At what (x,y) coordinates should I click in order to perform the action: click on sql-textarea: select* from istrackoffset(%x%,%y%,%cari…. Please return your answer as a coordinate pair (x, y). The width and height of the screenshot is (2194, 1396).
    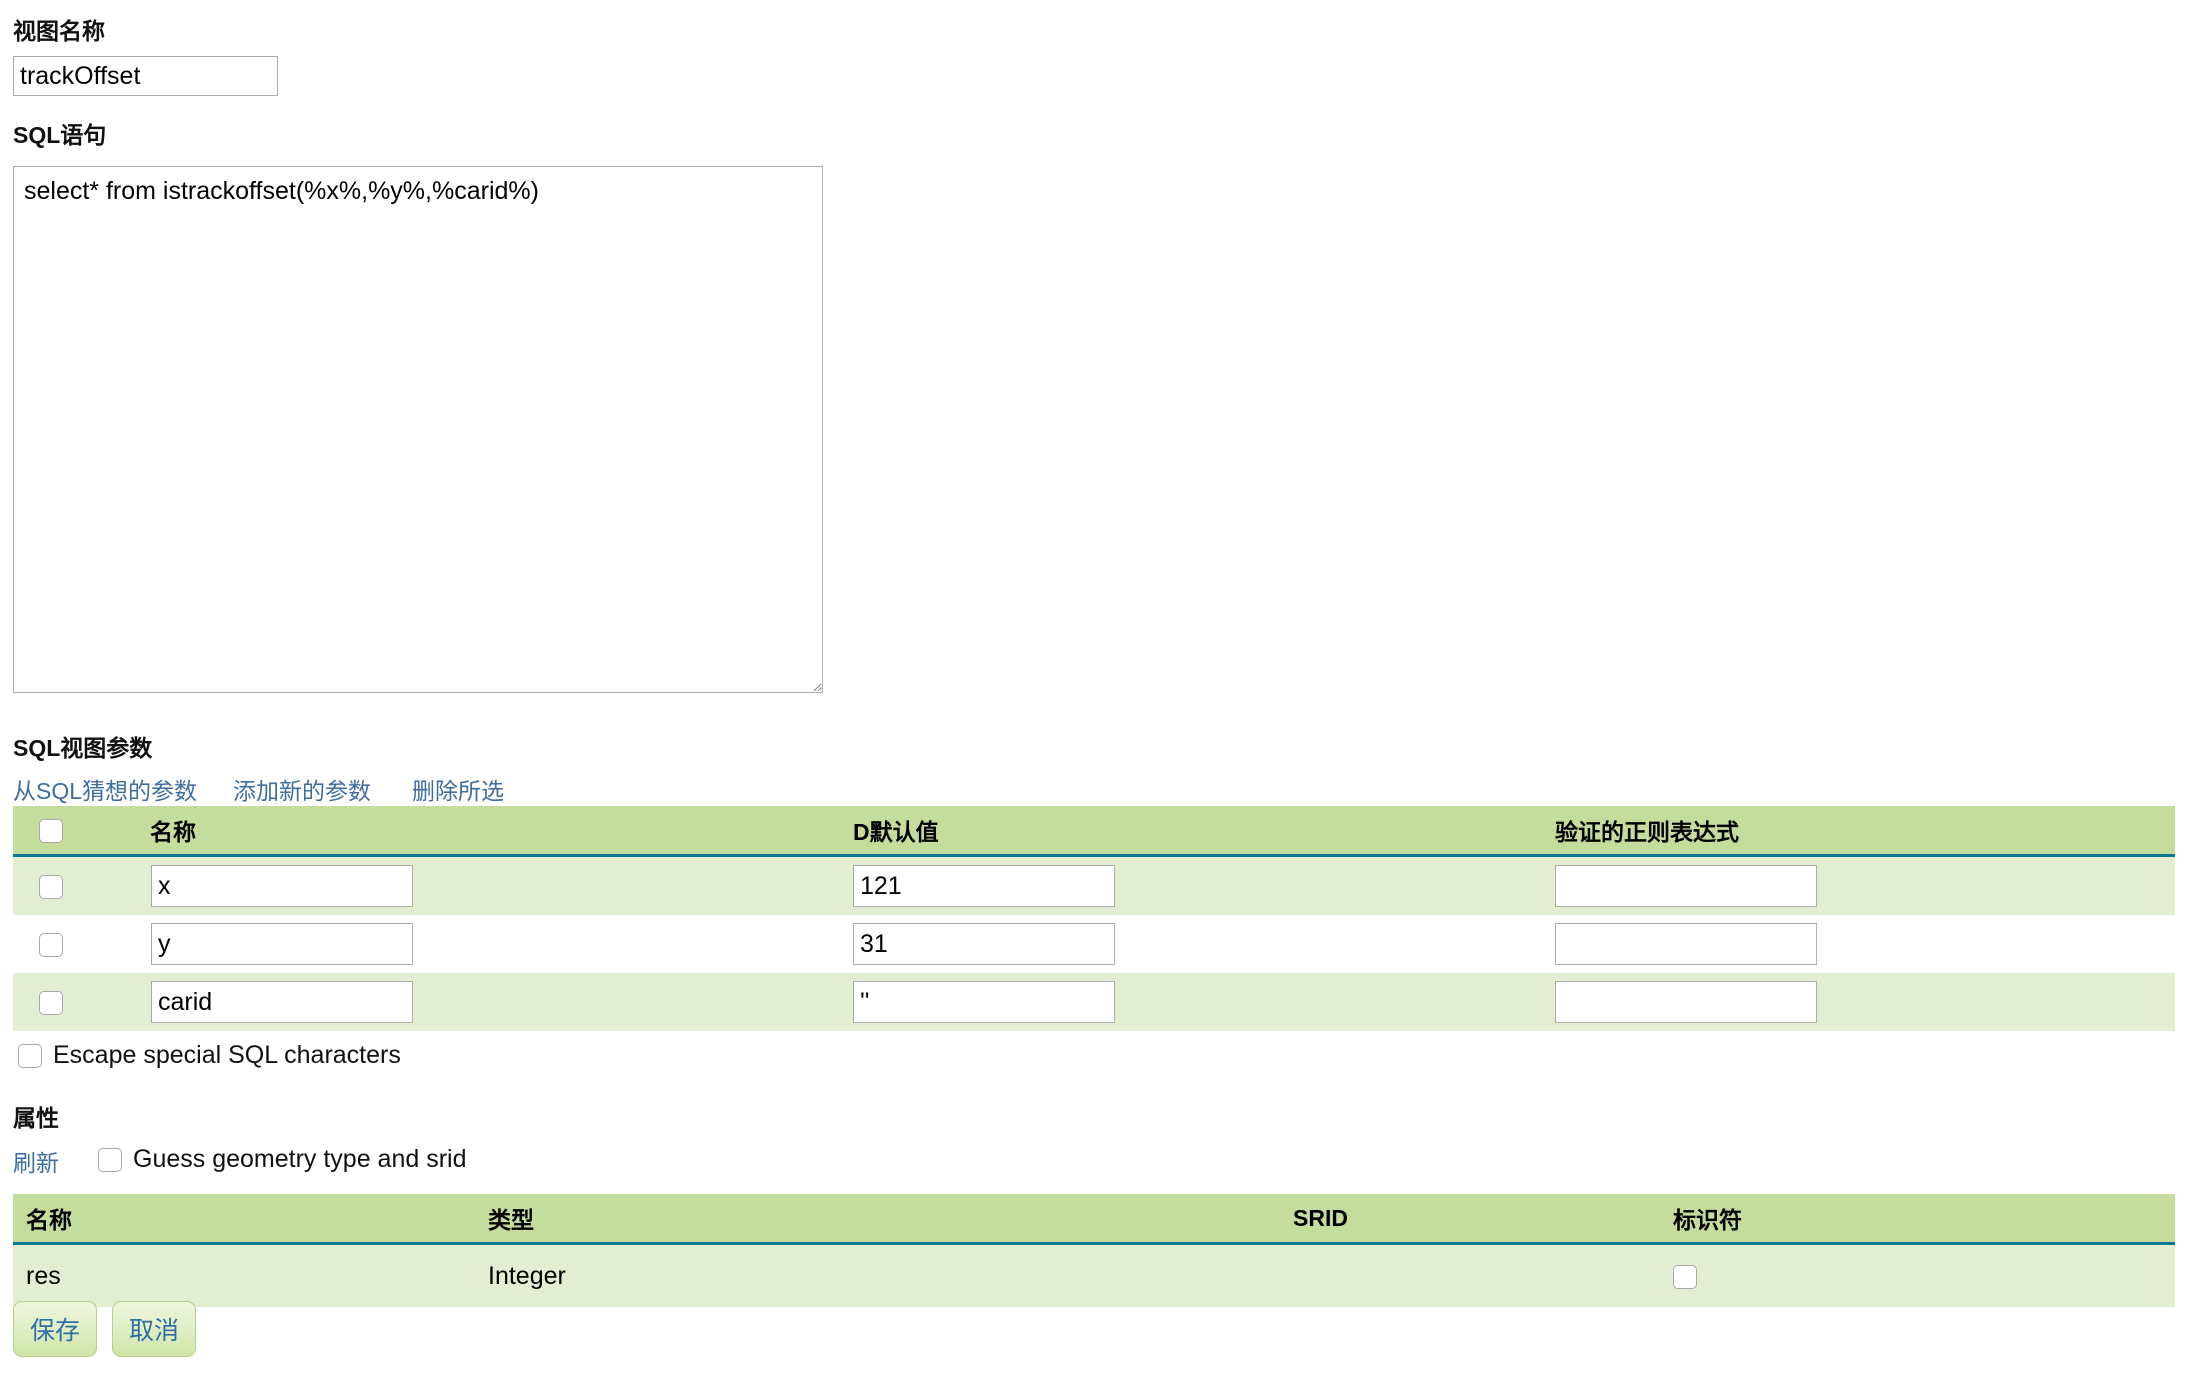
    Looking at the image, I should click on (418, 429).